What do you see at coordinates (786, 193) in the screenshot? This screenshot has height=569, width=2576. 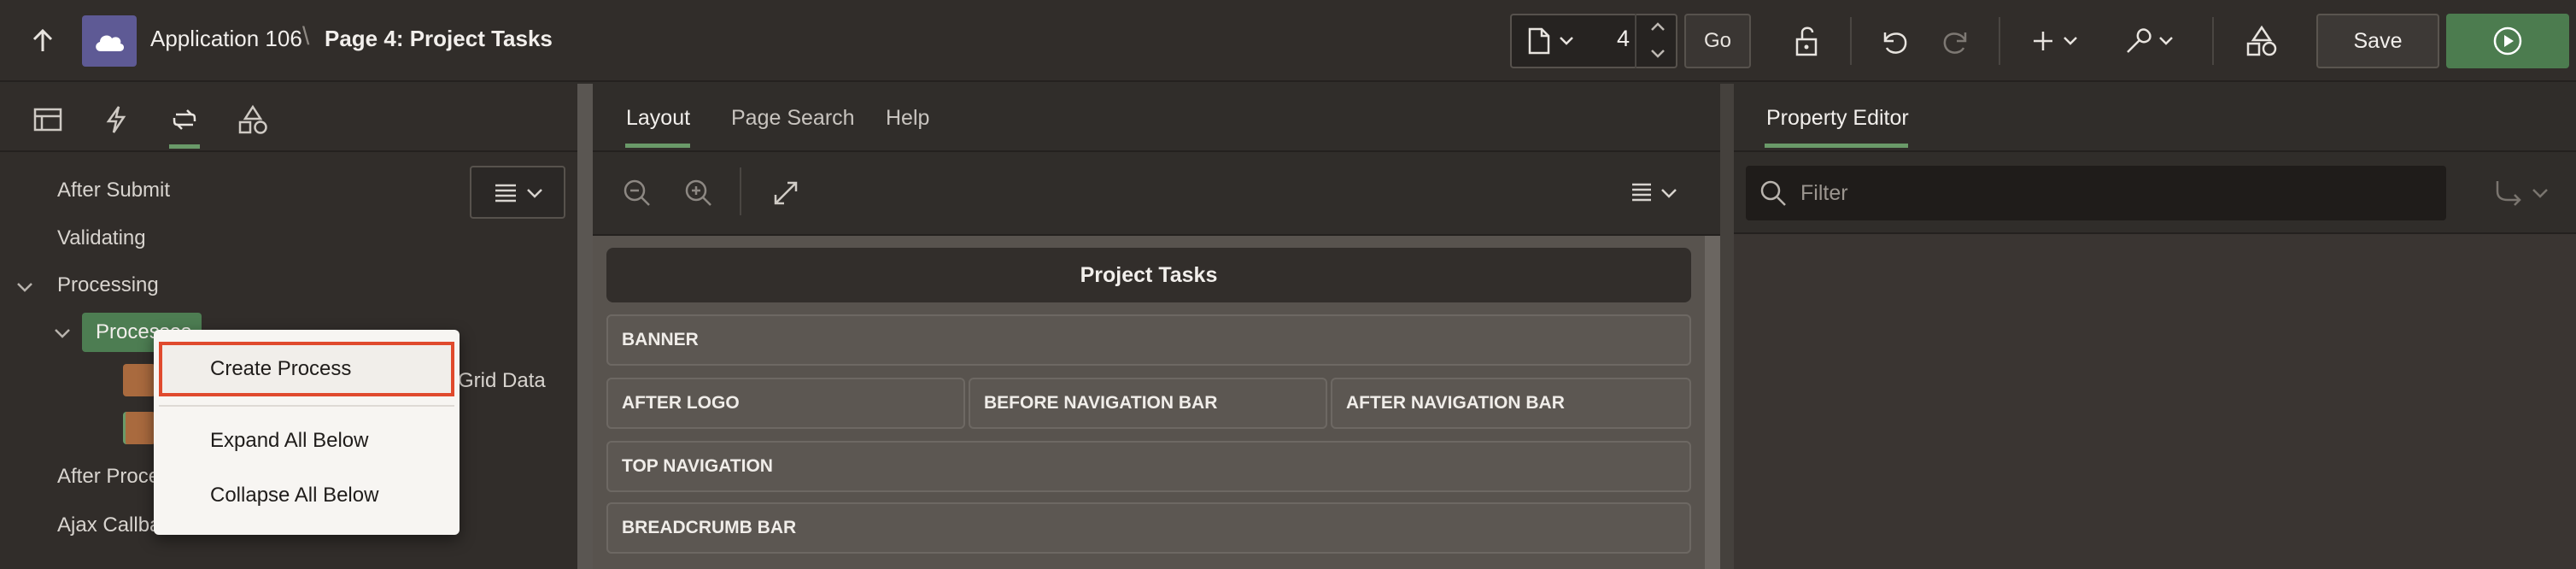 I see `expand-icon` at bounding box center [786, 193].